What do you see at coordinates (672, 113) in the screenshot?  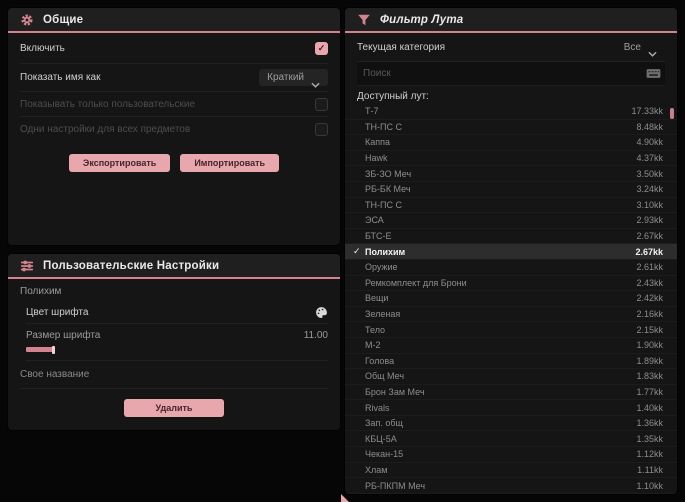 I see `scrollbar-thumb` at bounding box center [672, 113].